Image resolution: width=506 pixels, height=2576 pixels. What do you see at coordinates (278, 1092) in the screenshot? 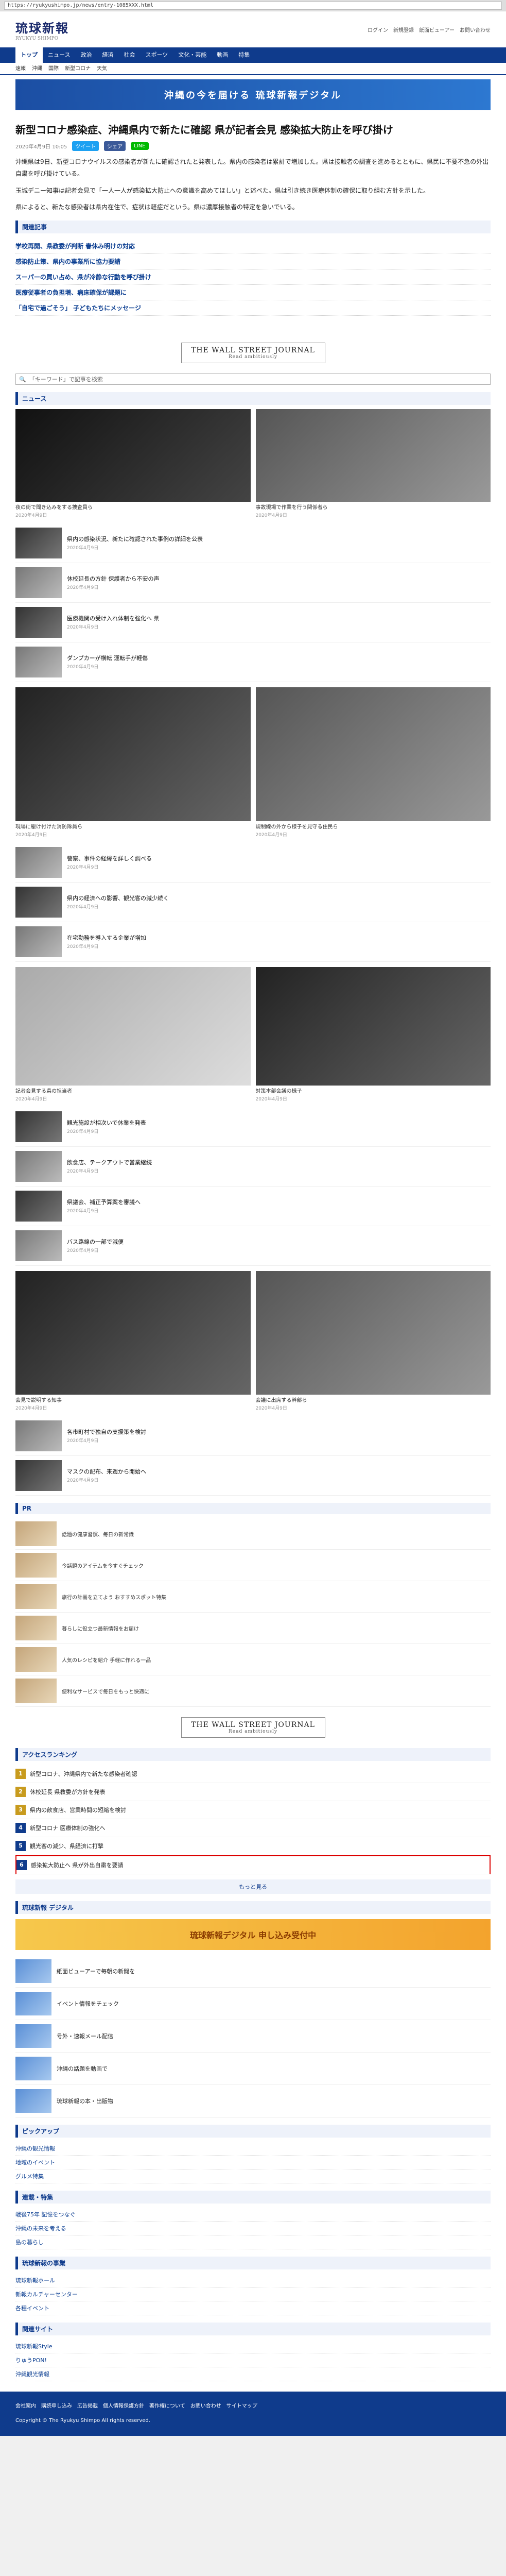
I see `photo-caption: 対策本部会議の様子` at bounding box center [278, 1092].